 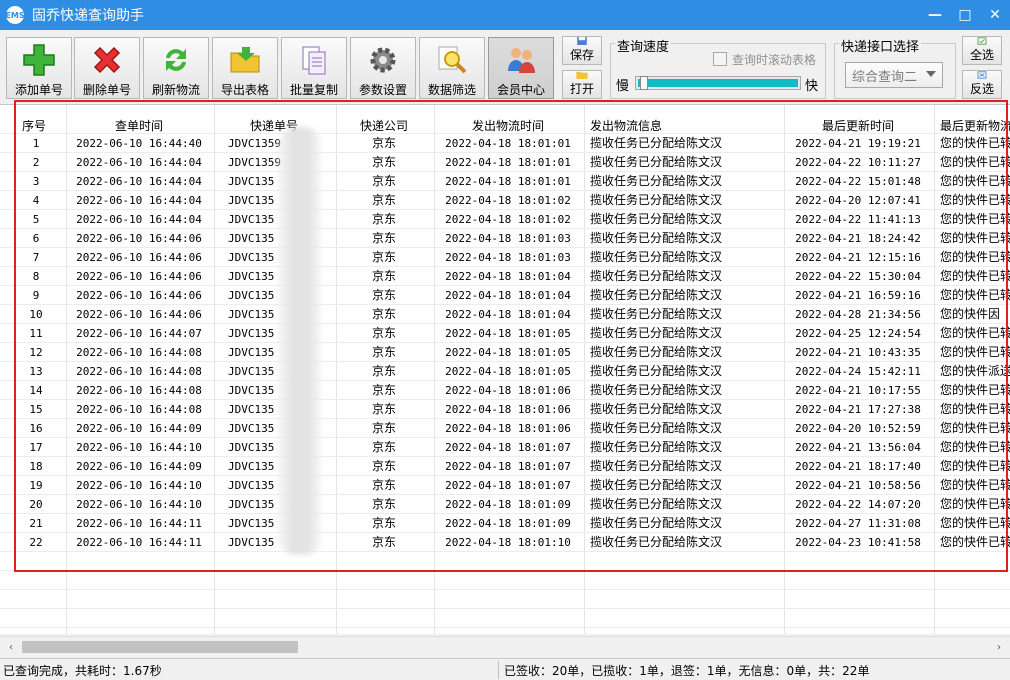 I want to click on cell-seq: 12, so click(x=36, y=352).